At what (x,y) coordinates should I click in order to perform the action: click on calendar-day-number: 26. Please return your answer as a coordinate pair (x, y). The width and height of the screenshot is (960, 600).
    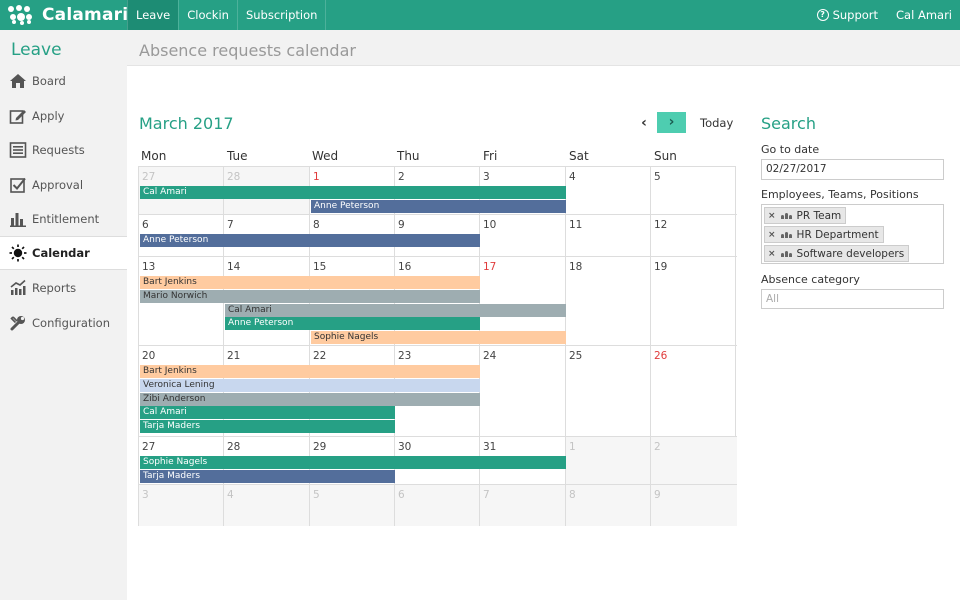
    Looking at the image, I should click on (661, 356).